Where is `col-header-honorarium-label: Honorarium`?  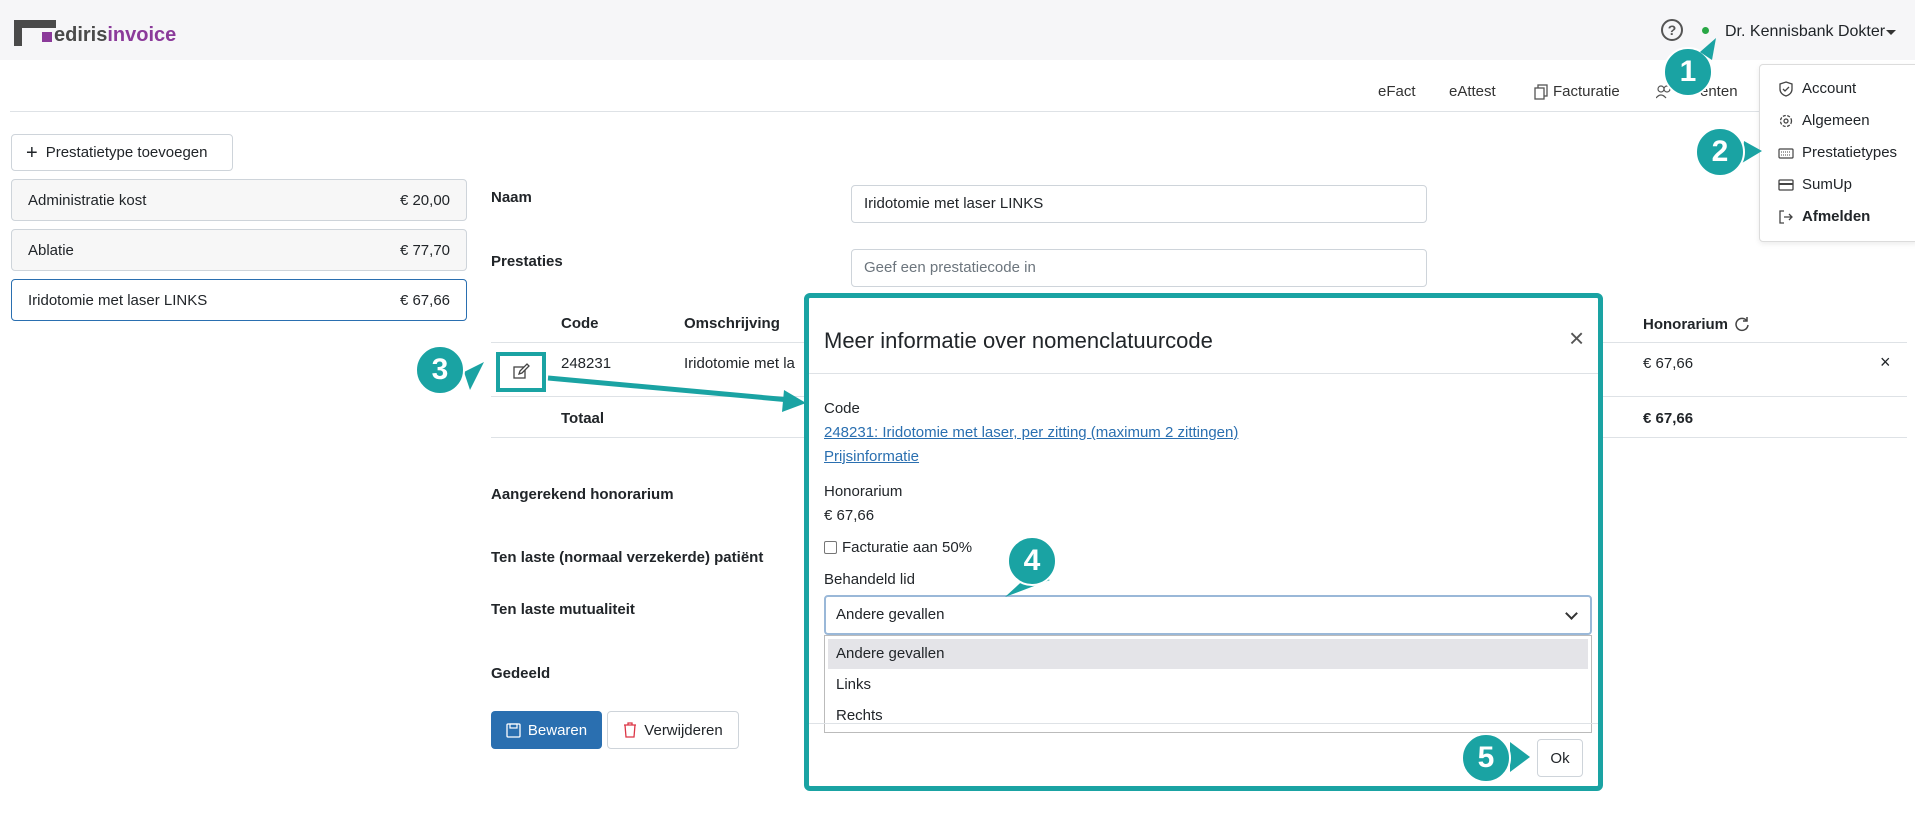 col-header-honorarium-label: Honorarium is located at coordinates (1686, 324).